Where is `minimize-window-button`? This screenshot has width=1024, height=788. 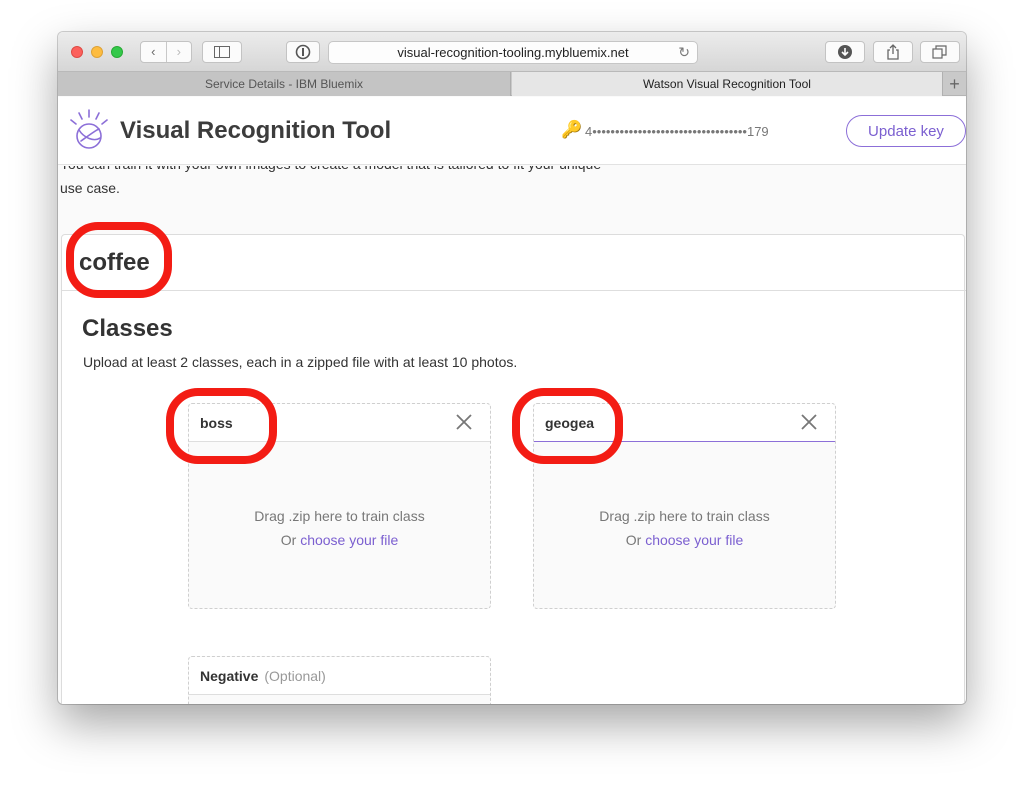 minimize-window-button is located at coordinates (97, 52).